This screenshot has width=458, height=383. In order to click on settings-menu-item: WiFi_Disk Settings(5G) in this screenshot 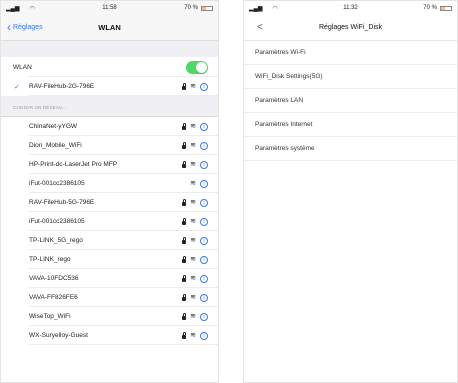, I will do `click(350, 77)`.